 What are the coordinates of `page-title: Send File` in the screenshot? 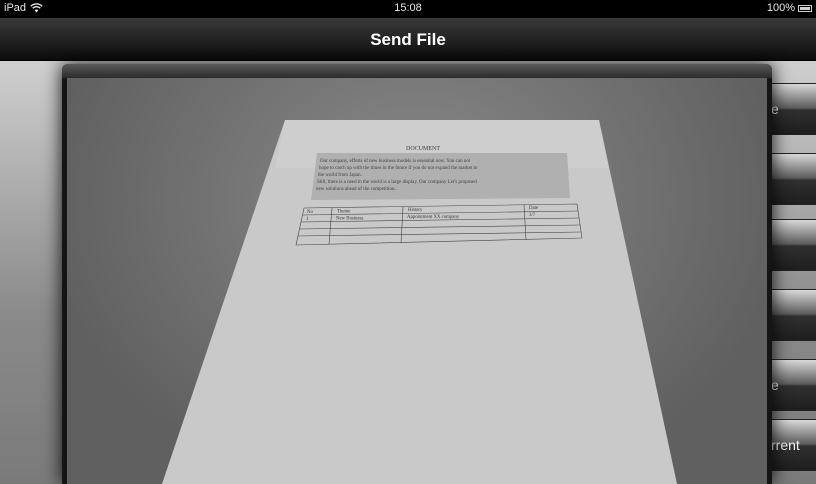 It's located at (408, 39).